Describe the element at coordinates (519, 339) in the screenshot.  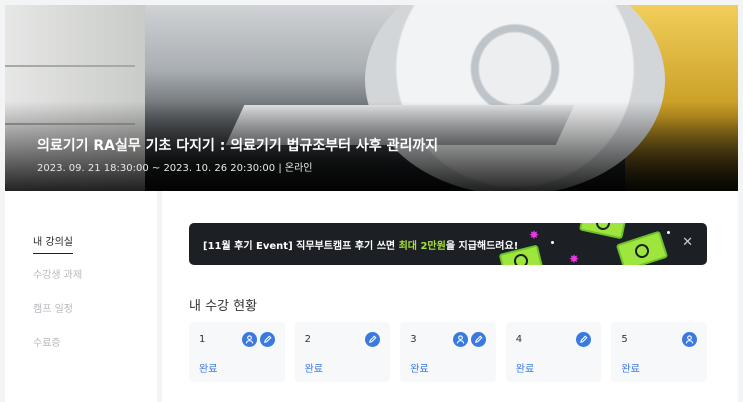
I see `card-number: 4` at that location.